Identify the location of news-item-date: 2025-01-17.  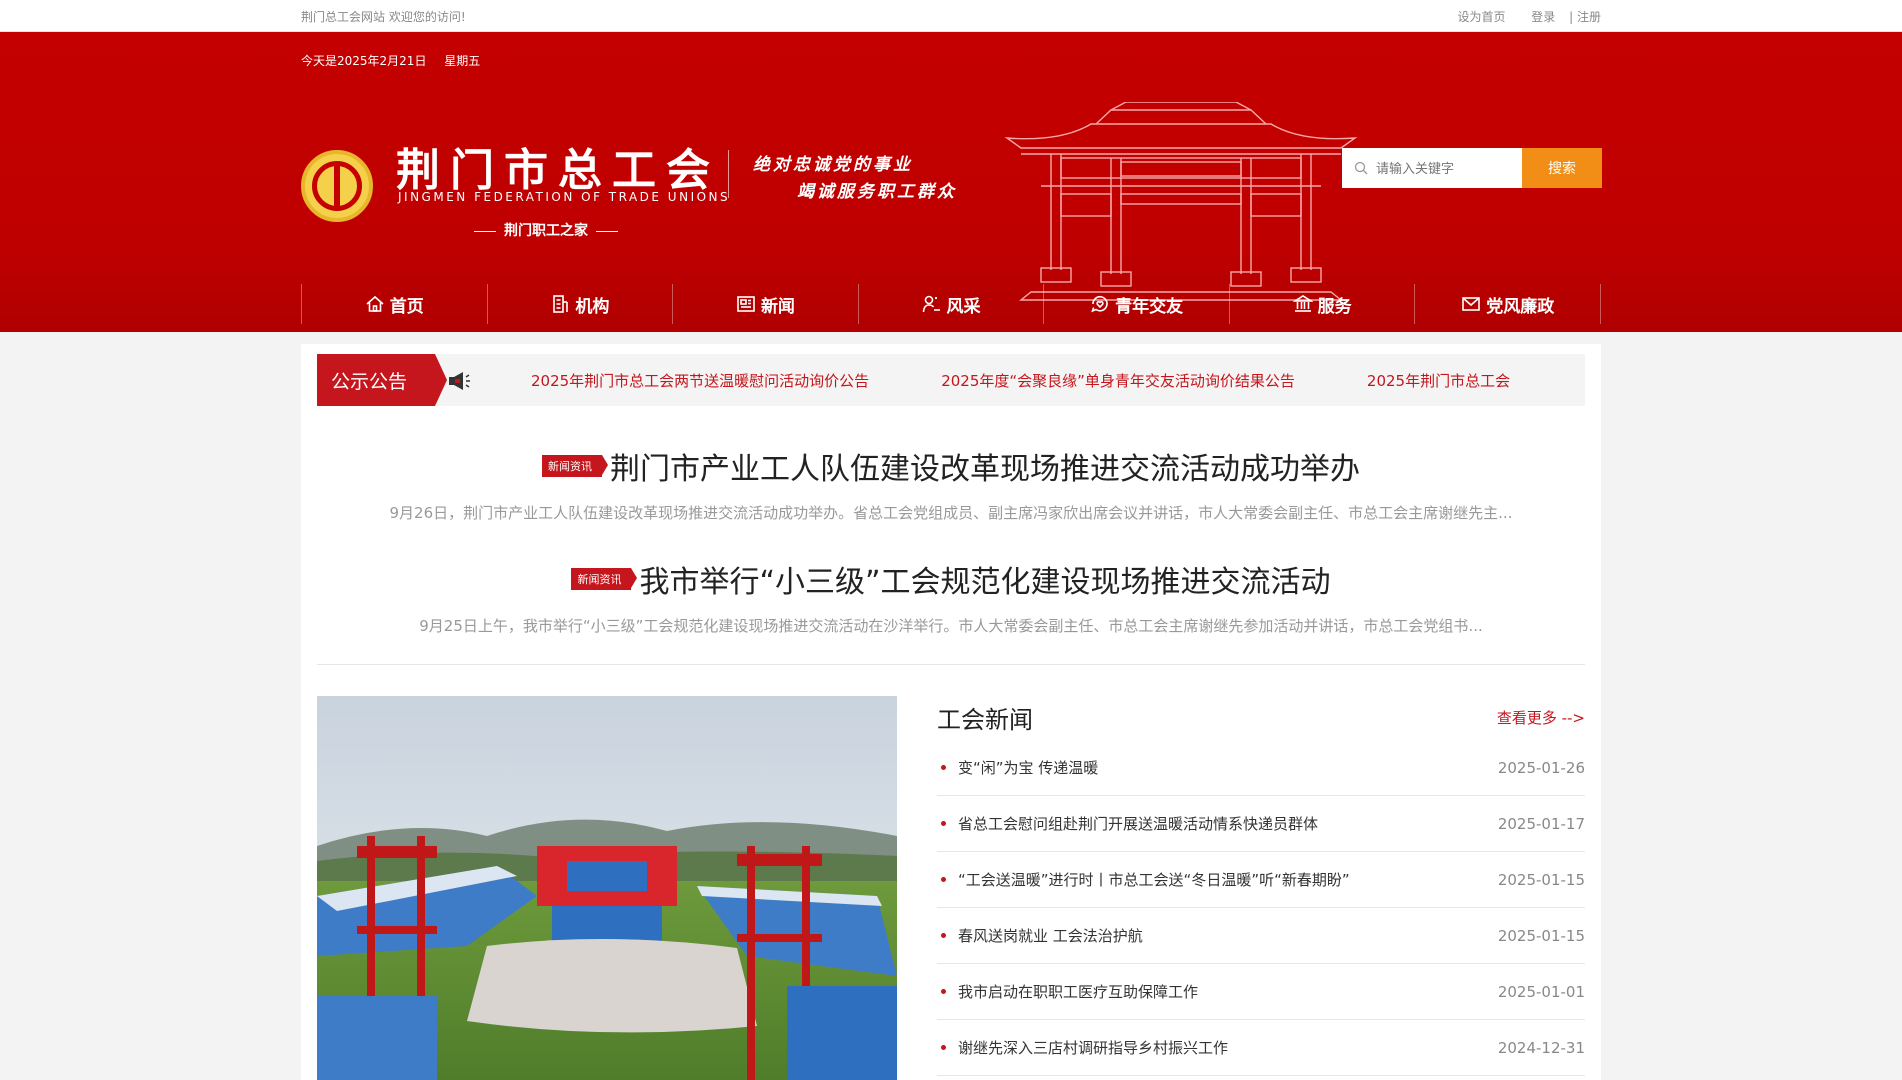
(1541, 823).